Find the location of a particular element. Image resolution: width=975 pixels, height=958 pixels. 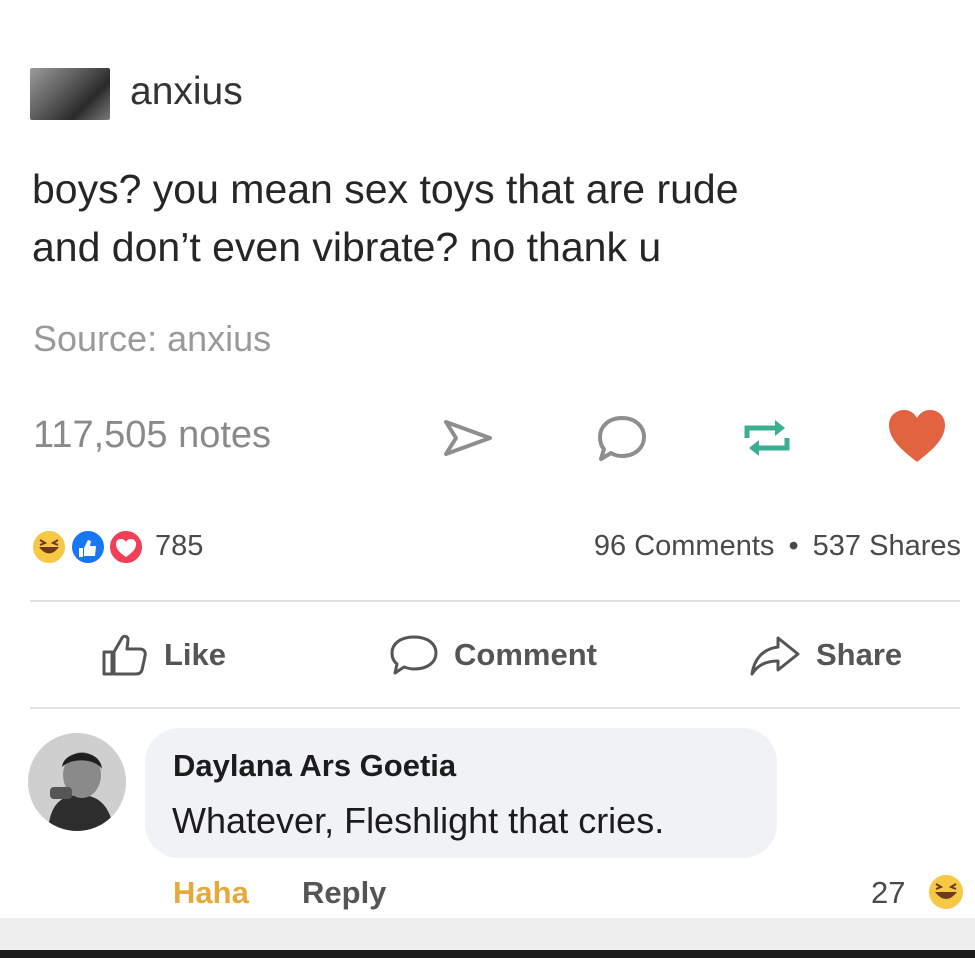

comment-icon is located at coordinates (414, 655).